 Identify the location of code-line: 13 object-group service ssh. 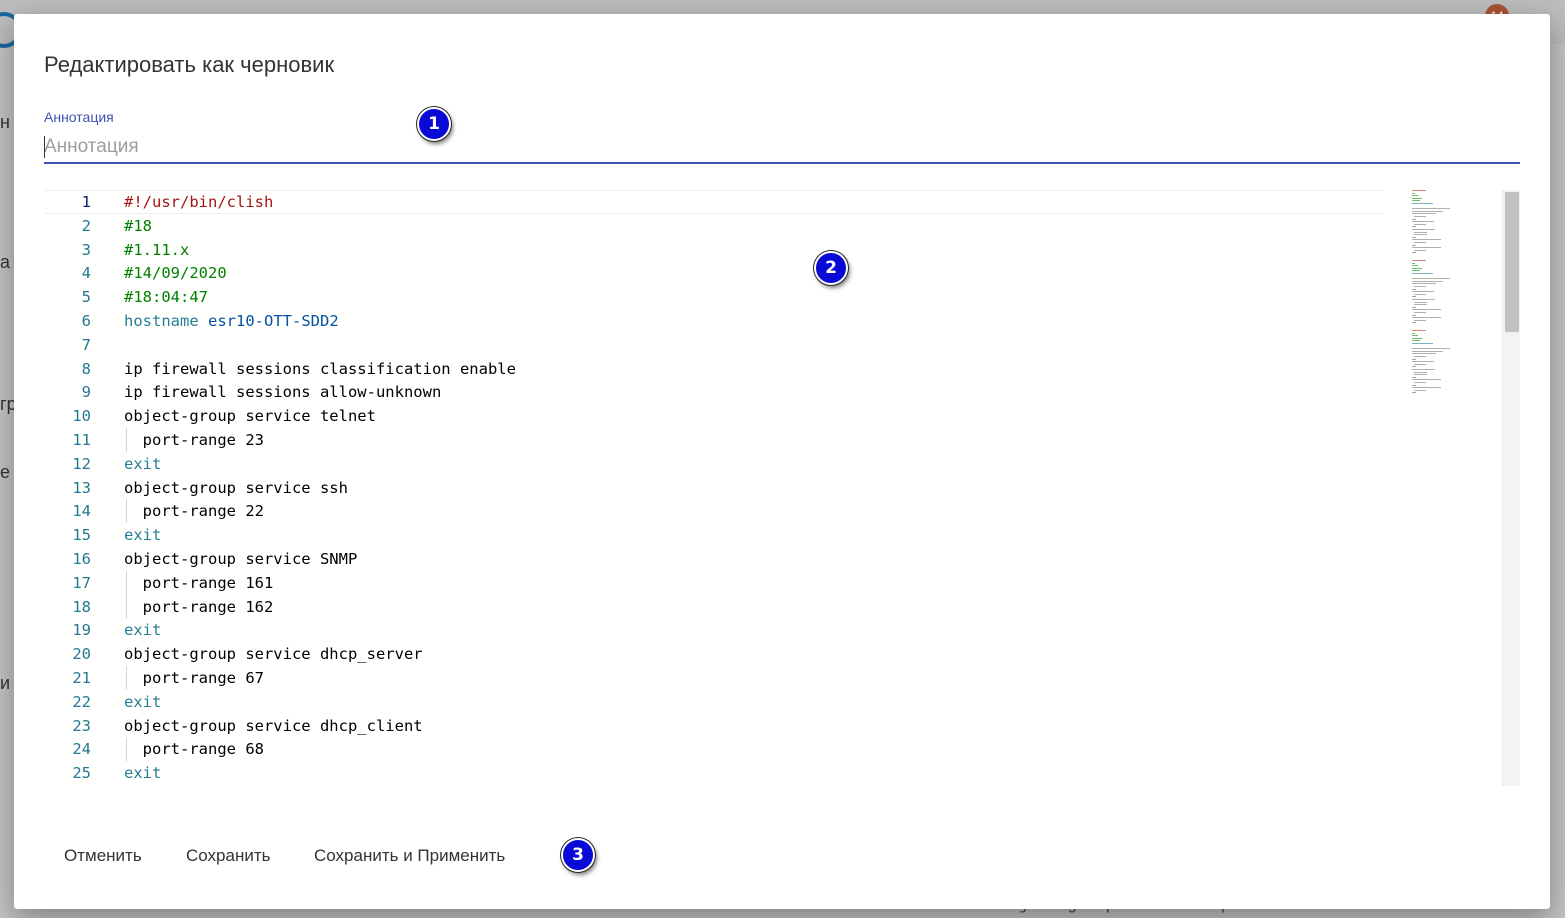
(714, 488).